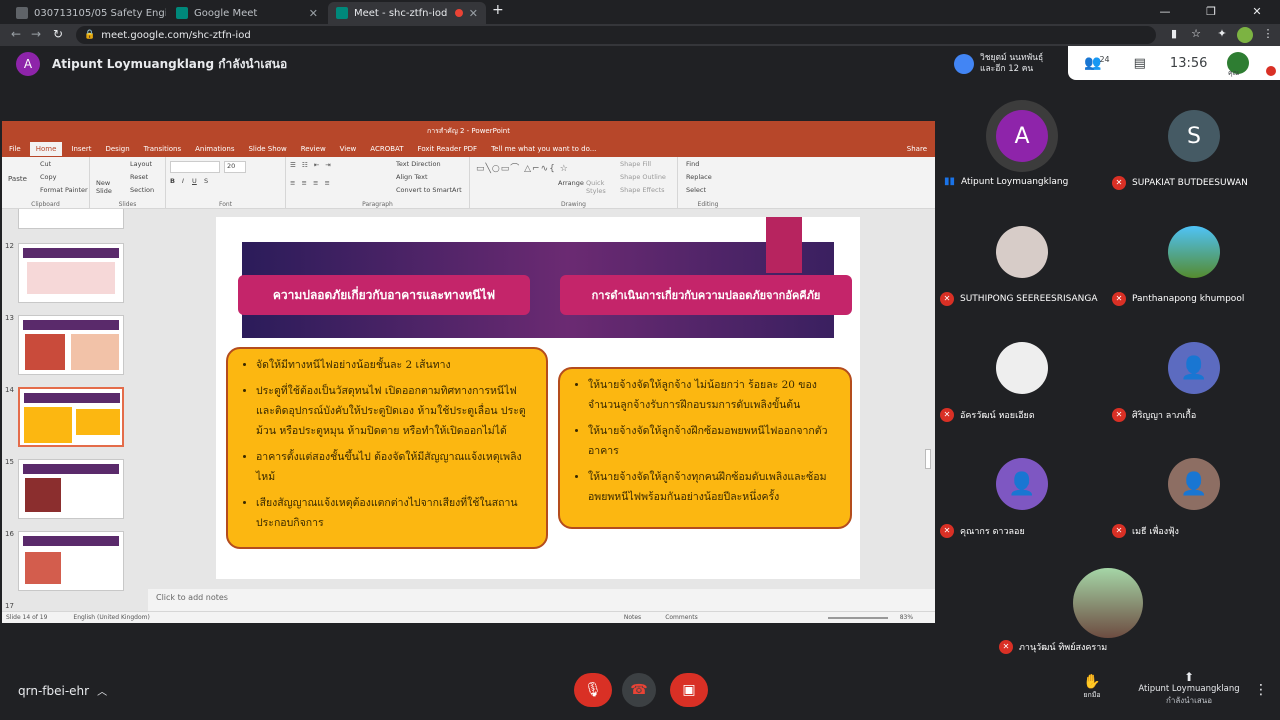 This screenshot has width=1280, height=720. What do you see at coordinates (142, 190) in the screenshot?
I see `section-button: Section` at bounding box center [142, 190].